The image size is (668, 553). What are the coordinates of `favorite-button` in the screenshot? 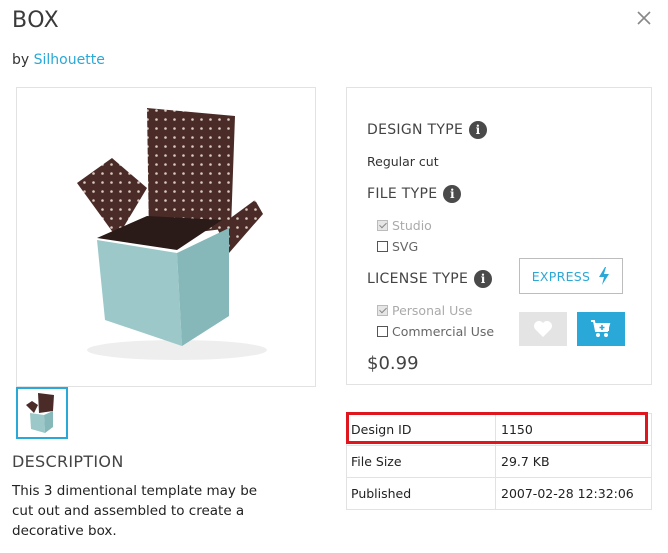 It's located at (543, 329).